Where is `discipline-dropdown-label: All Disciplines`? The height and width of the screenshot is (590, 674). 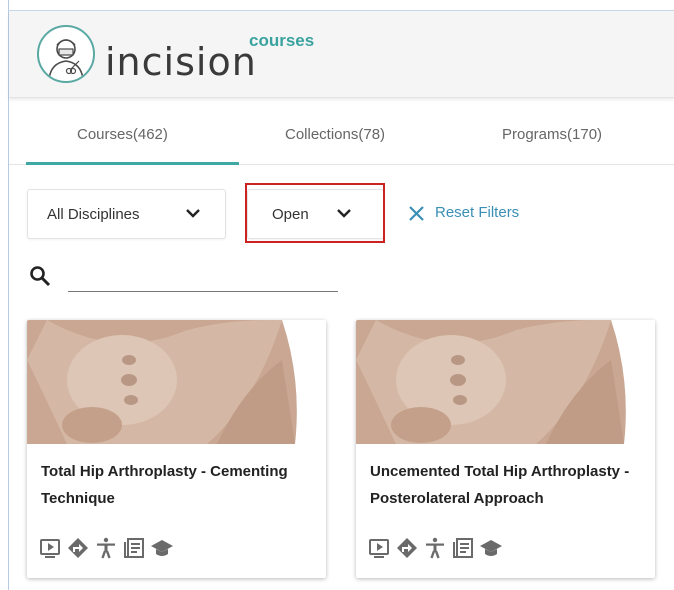
discipline-dropdown-label: All Disciplines is located at coordinates (93, 214).